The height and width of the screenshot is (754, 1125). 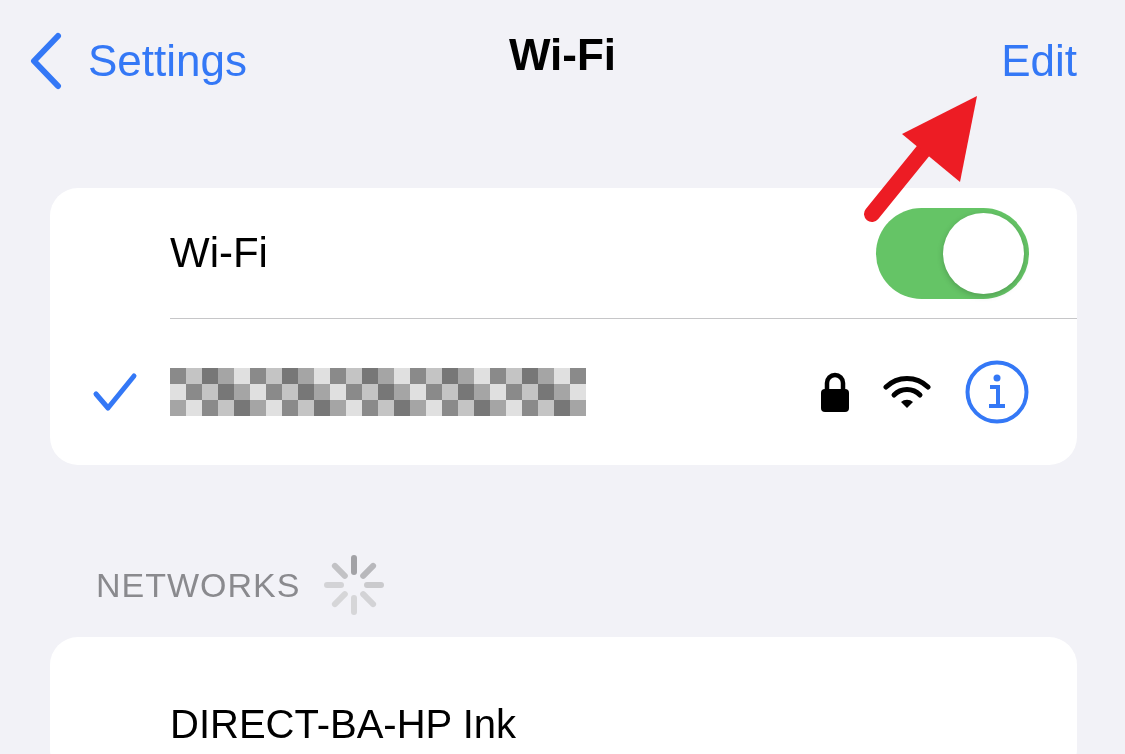 What do you see at coordinates (1039, 61) in the screenshot?
I see `edit-link: Edit` at bounding box center [1039, 61].